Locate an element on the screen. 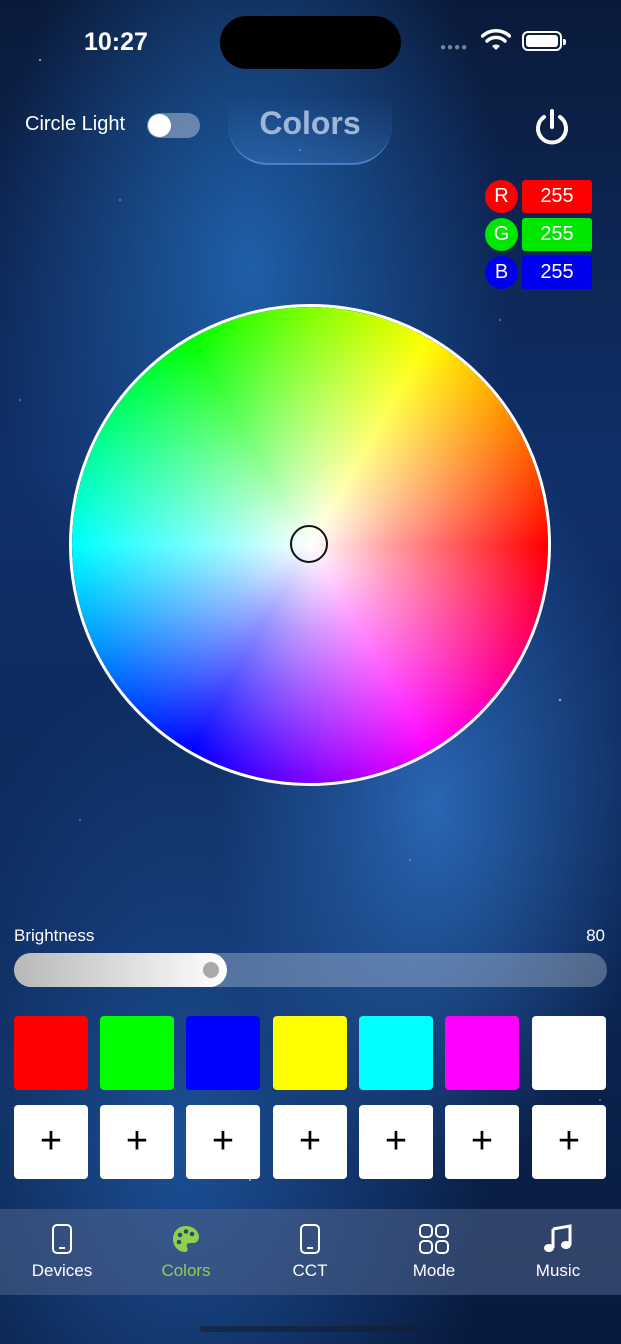  rgb-letter: B is located at coordinates (501, 272).